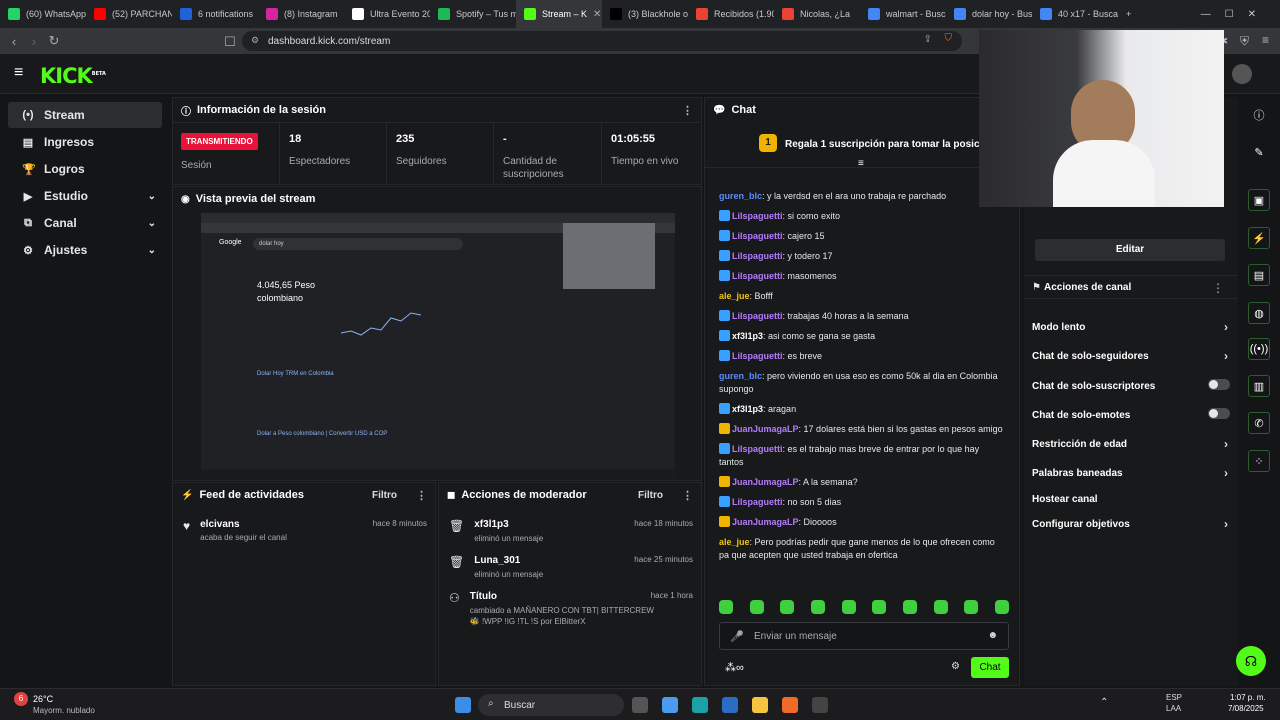  What do you see at coordinates (1219, 413) in the screenshot?
I see `toggle-switch` at bounding box center [1219, 413].